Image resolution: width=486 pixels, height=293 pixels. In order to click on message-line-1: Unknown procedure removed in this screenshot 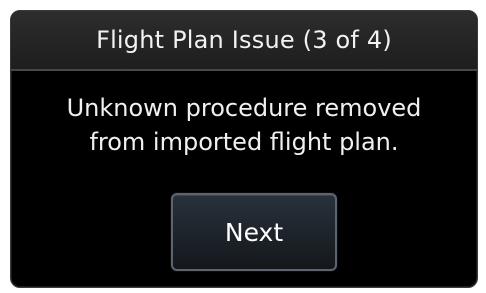, I will do `click(244, 108)`.